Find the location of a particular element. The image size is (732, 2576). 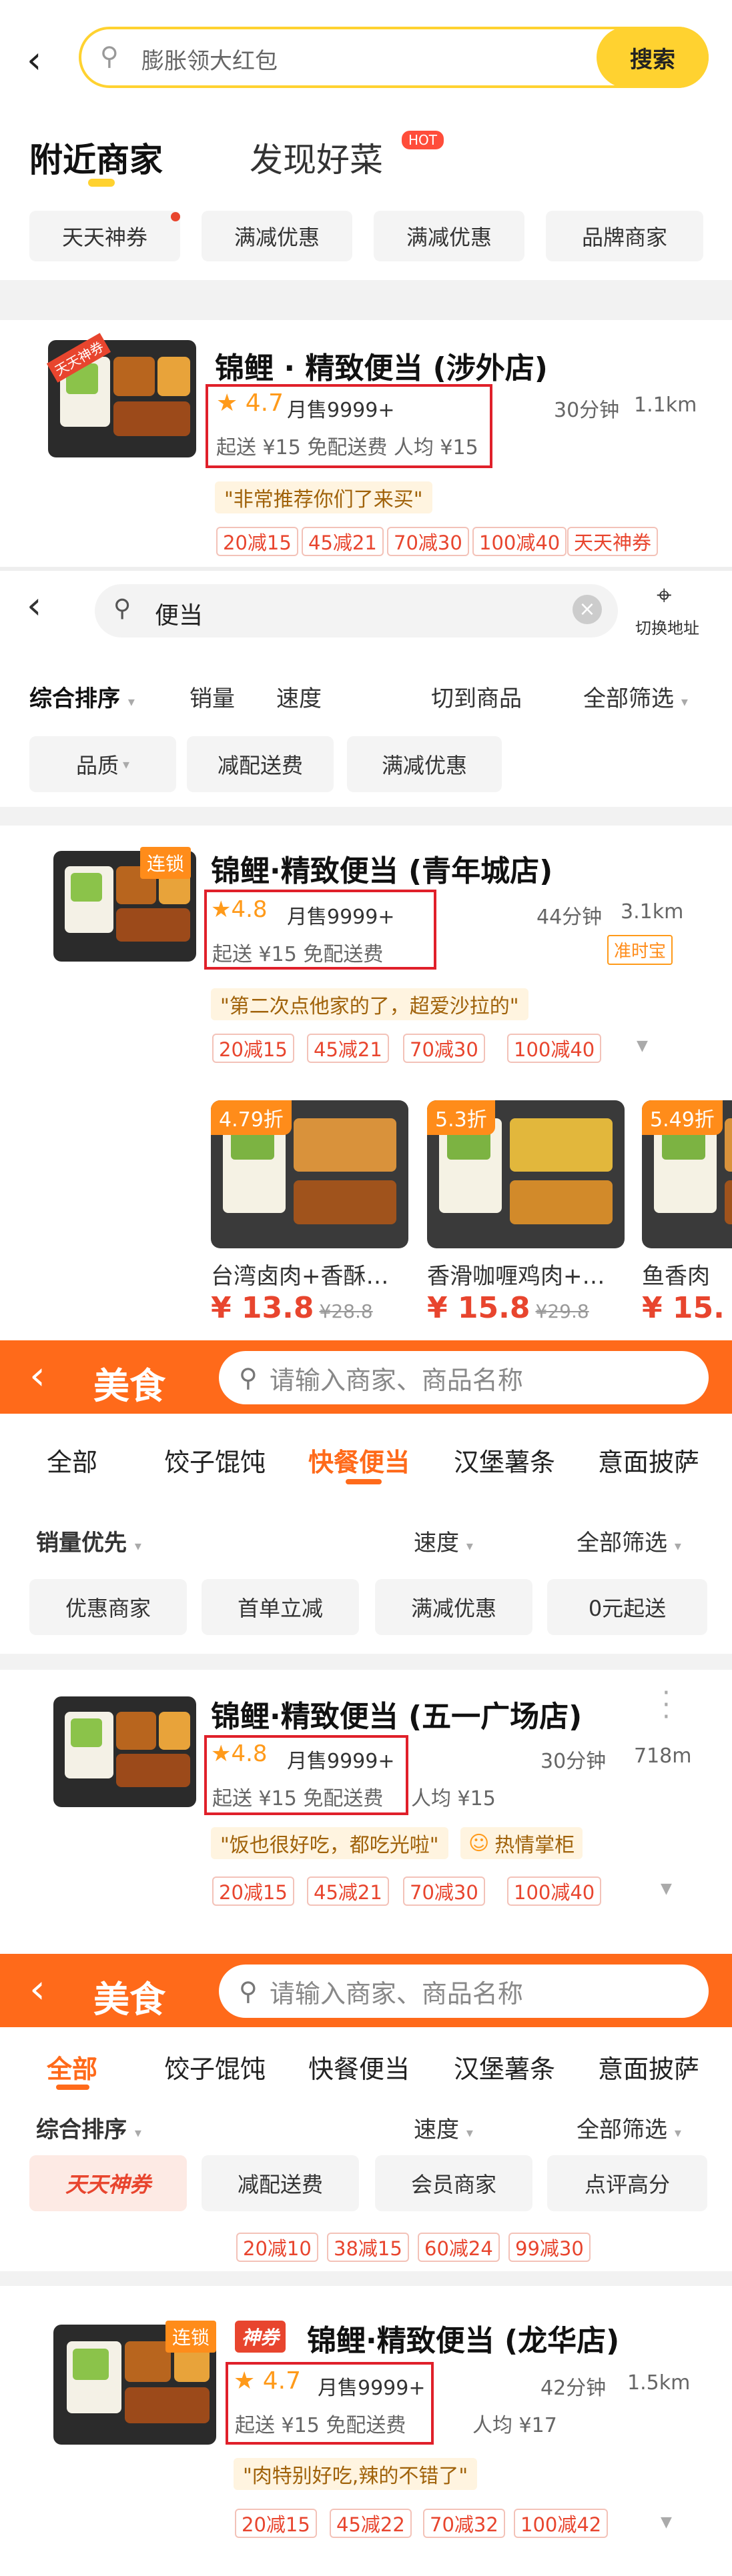

dish-image: 4.79折 is located at coordinates (309, 1174).